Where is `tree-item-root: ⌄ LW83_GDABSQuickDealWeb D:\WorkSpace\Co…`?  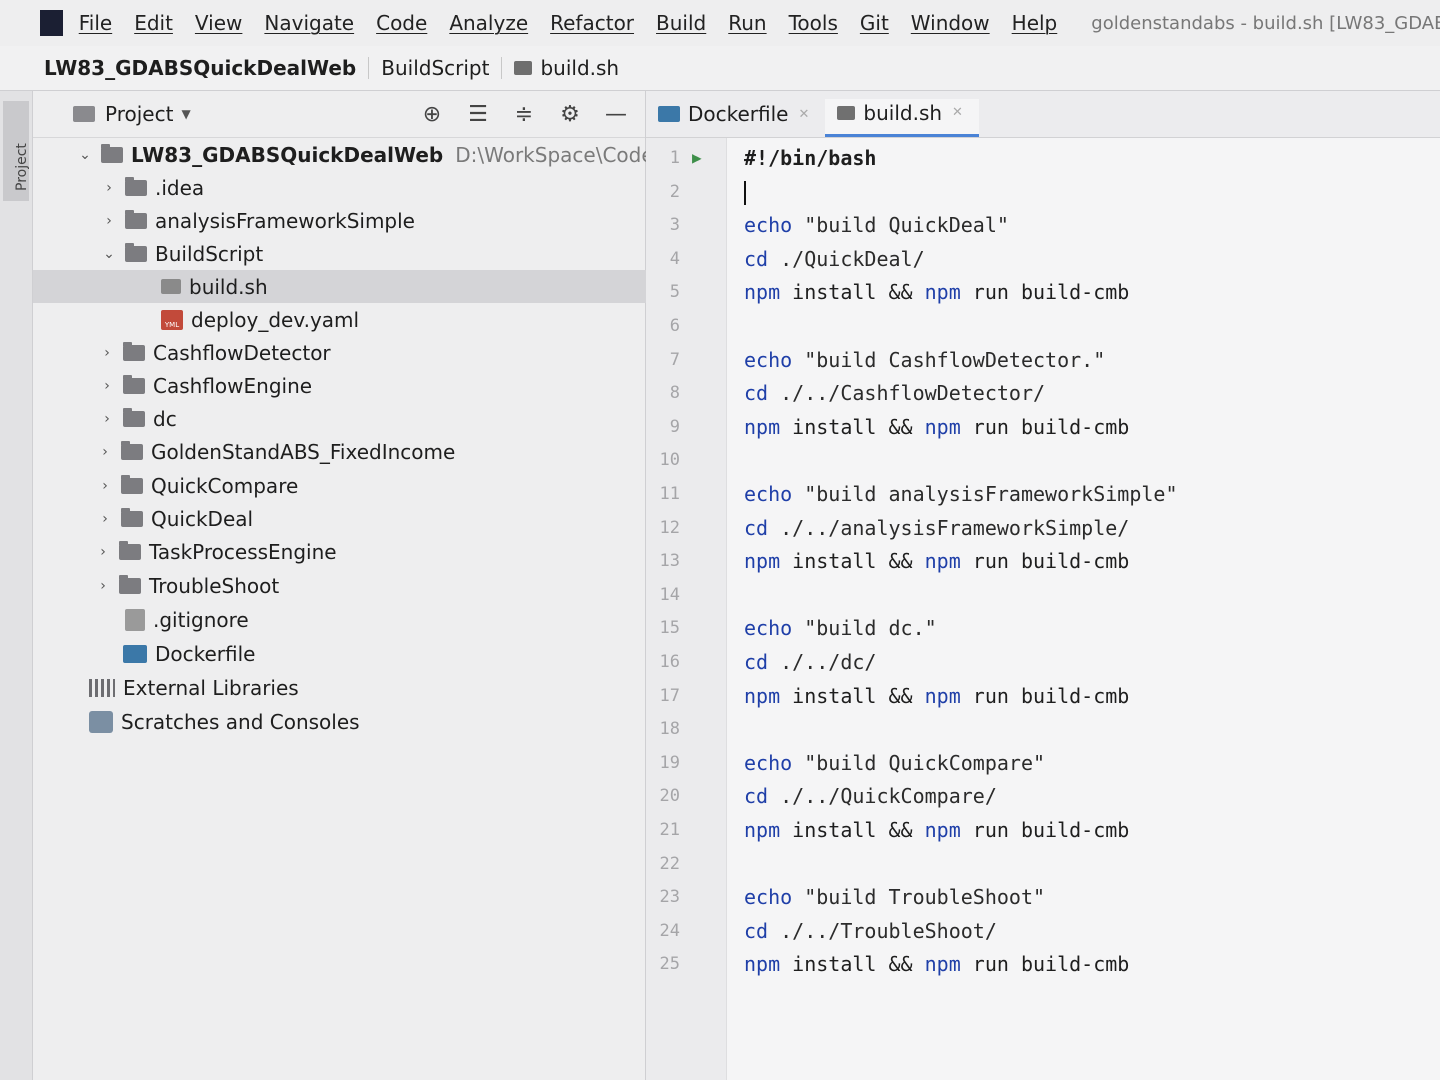 tree-item-root: ⌄ LW83_GDABSQuickDealWeb D:\WorkSpace\Co… is located at coordinates (359, 154).